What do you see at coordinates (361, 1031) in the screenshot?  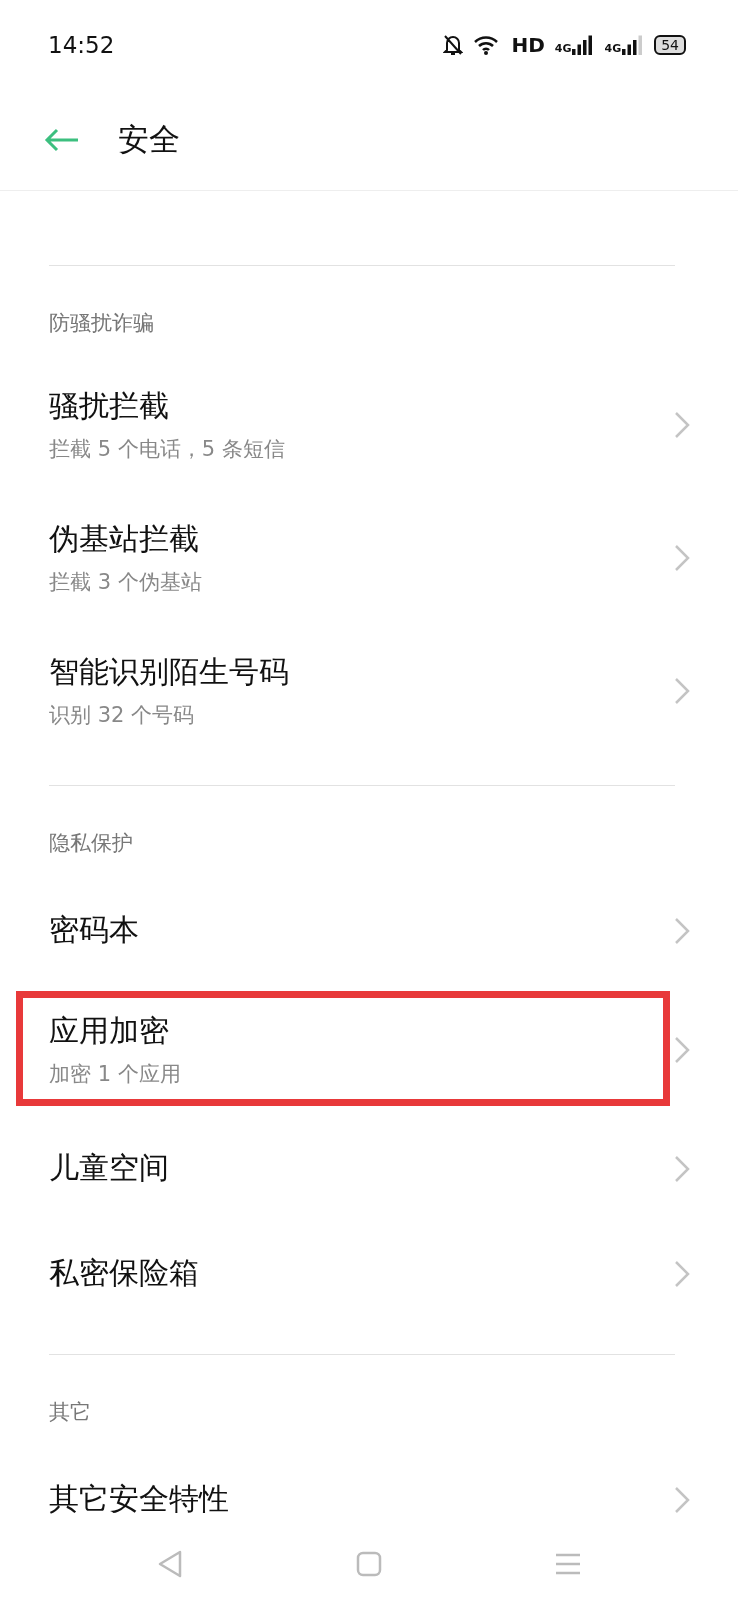 I see `item-title: 应用加密` at bounding box center [361, 1031].